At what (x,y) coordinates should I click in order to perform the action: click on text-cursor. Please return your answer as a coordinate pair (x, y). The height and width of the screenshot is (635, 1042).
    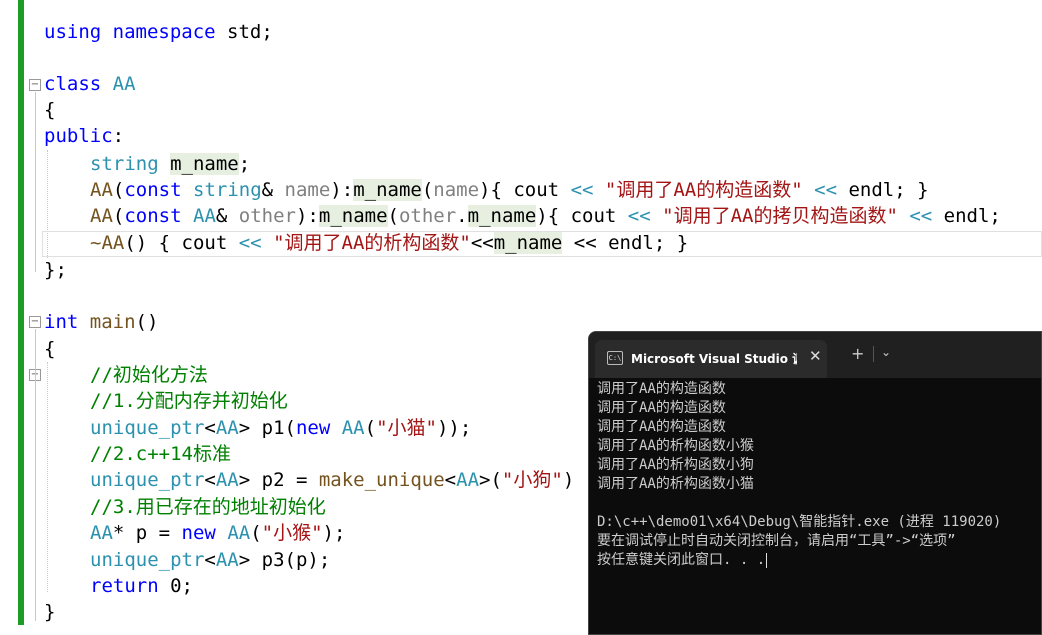
    Looking at the image, I should click on (767, 560).